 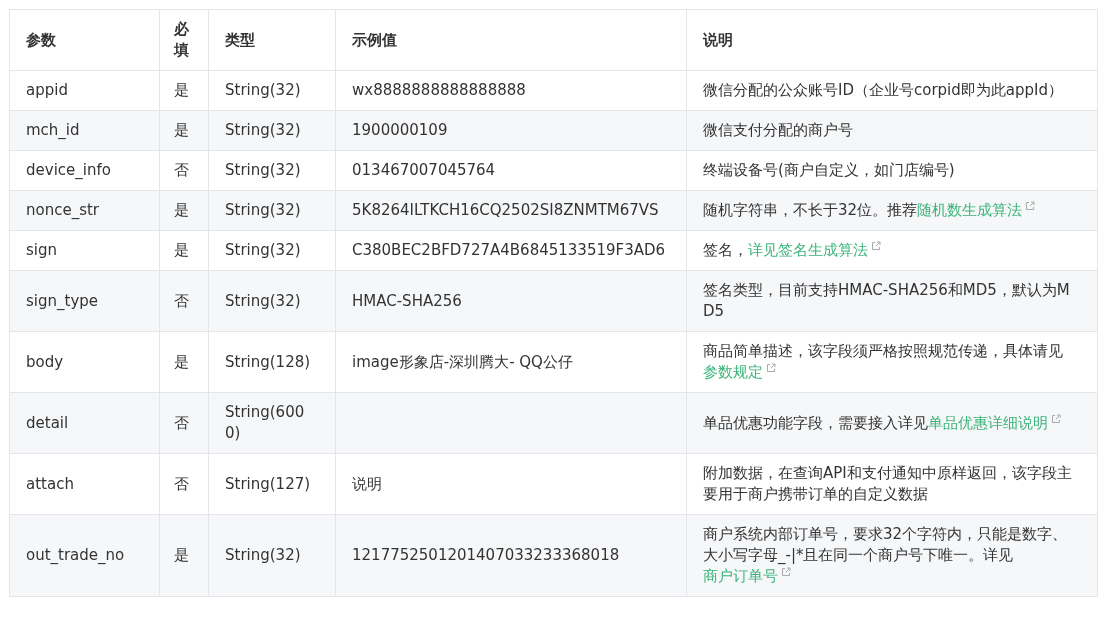 I want to click on table-cell: 1217752501201407033233368018, so click(x=511, y=555).